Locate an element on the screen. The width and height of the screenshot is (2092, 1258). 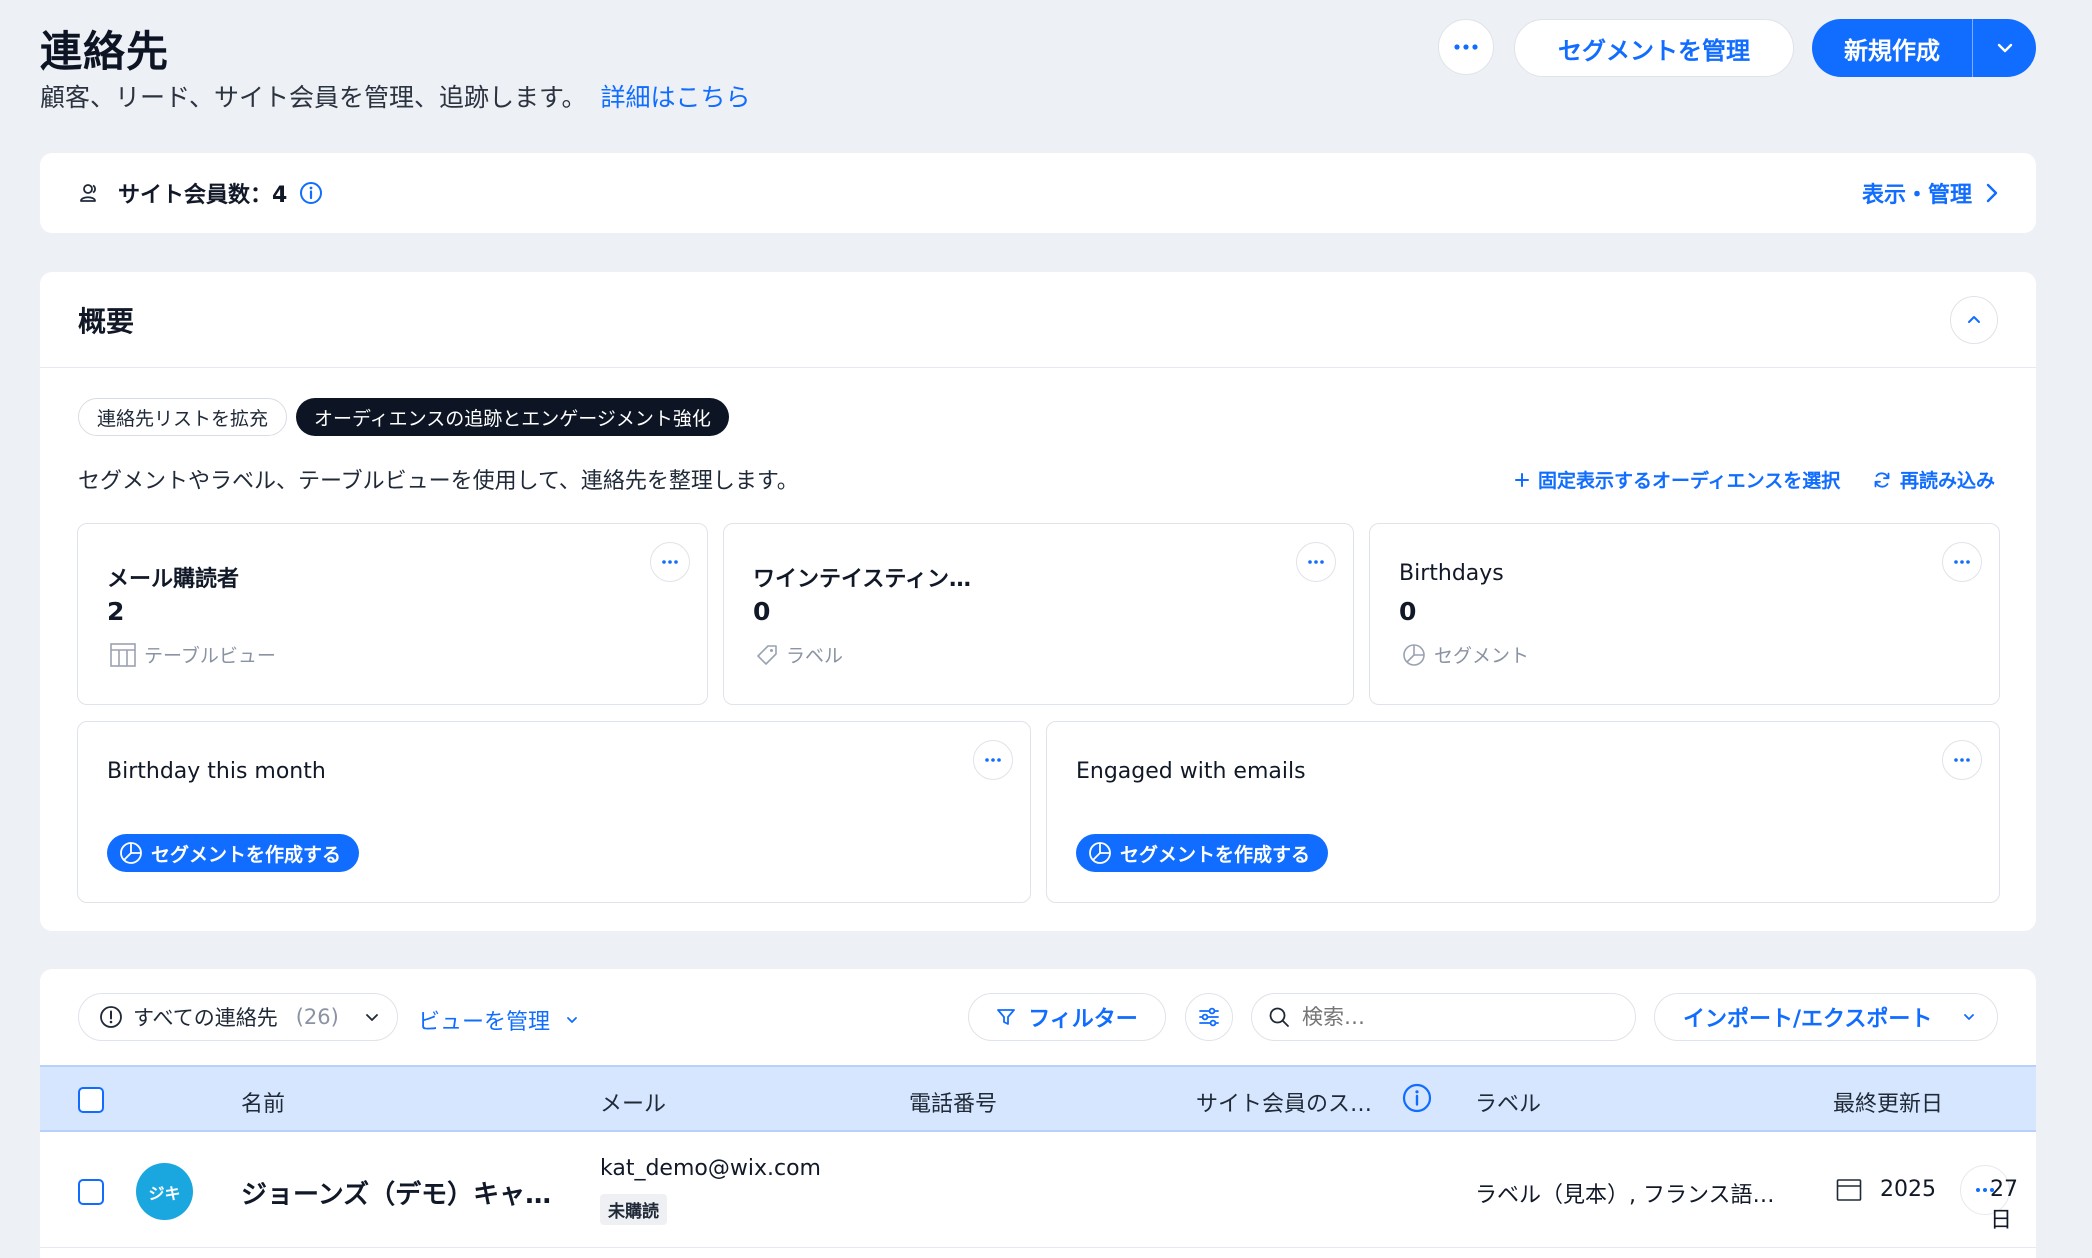
audience-card-type-label: テーブルビュー is located at coordinates (210, 656).